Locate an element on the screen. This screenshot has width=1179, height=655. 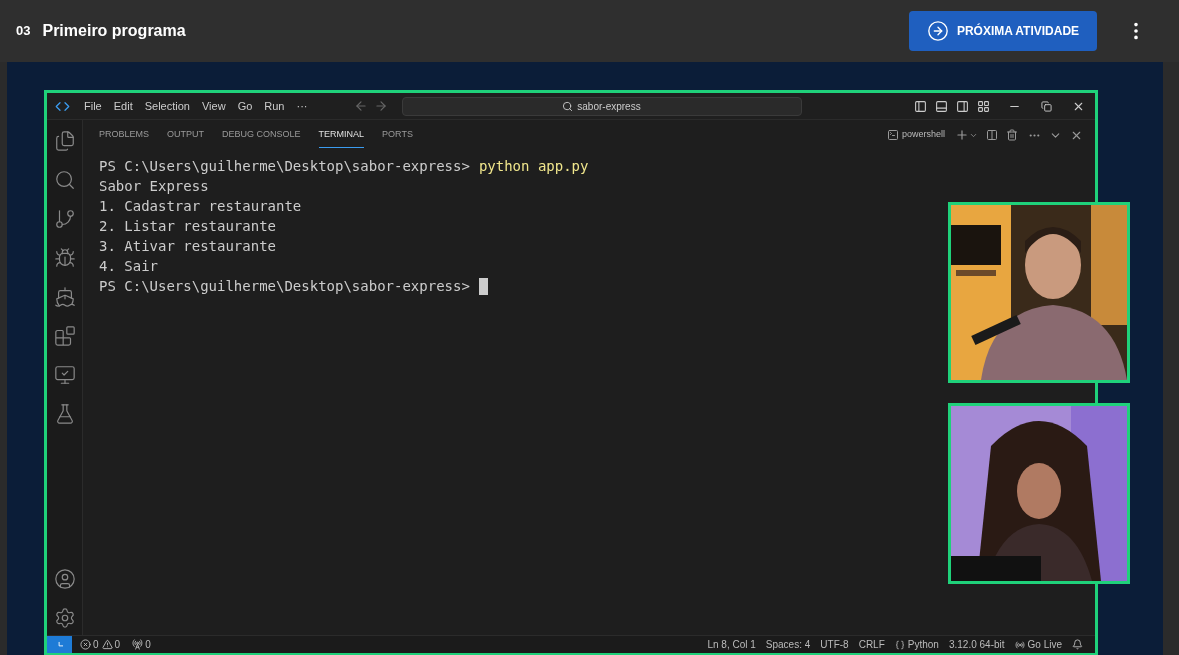
panel-tab: TERMINAL is located at coordinates (341, 135).